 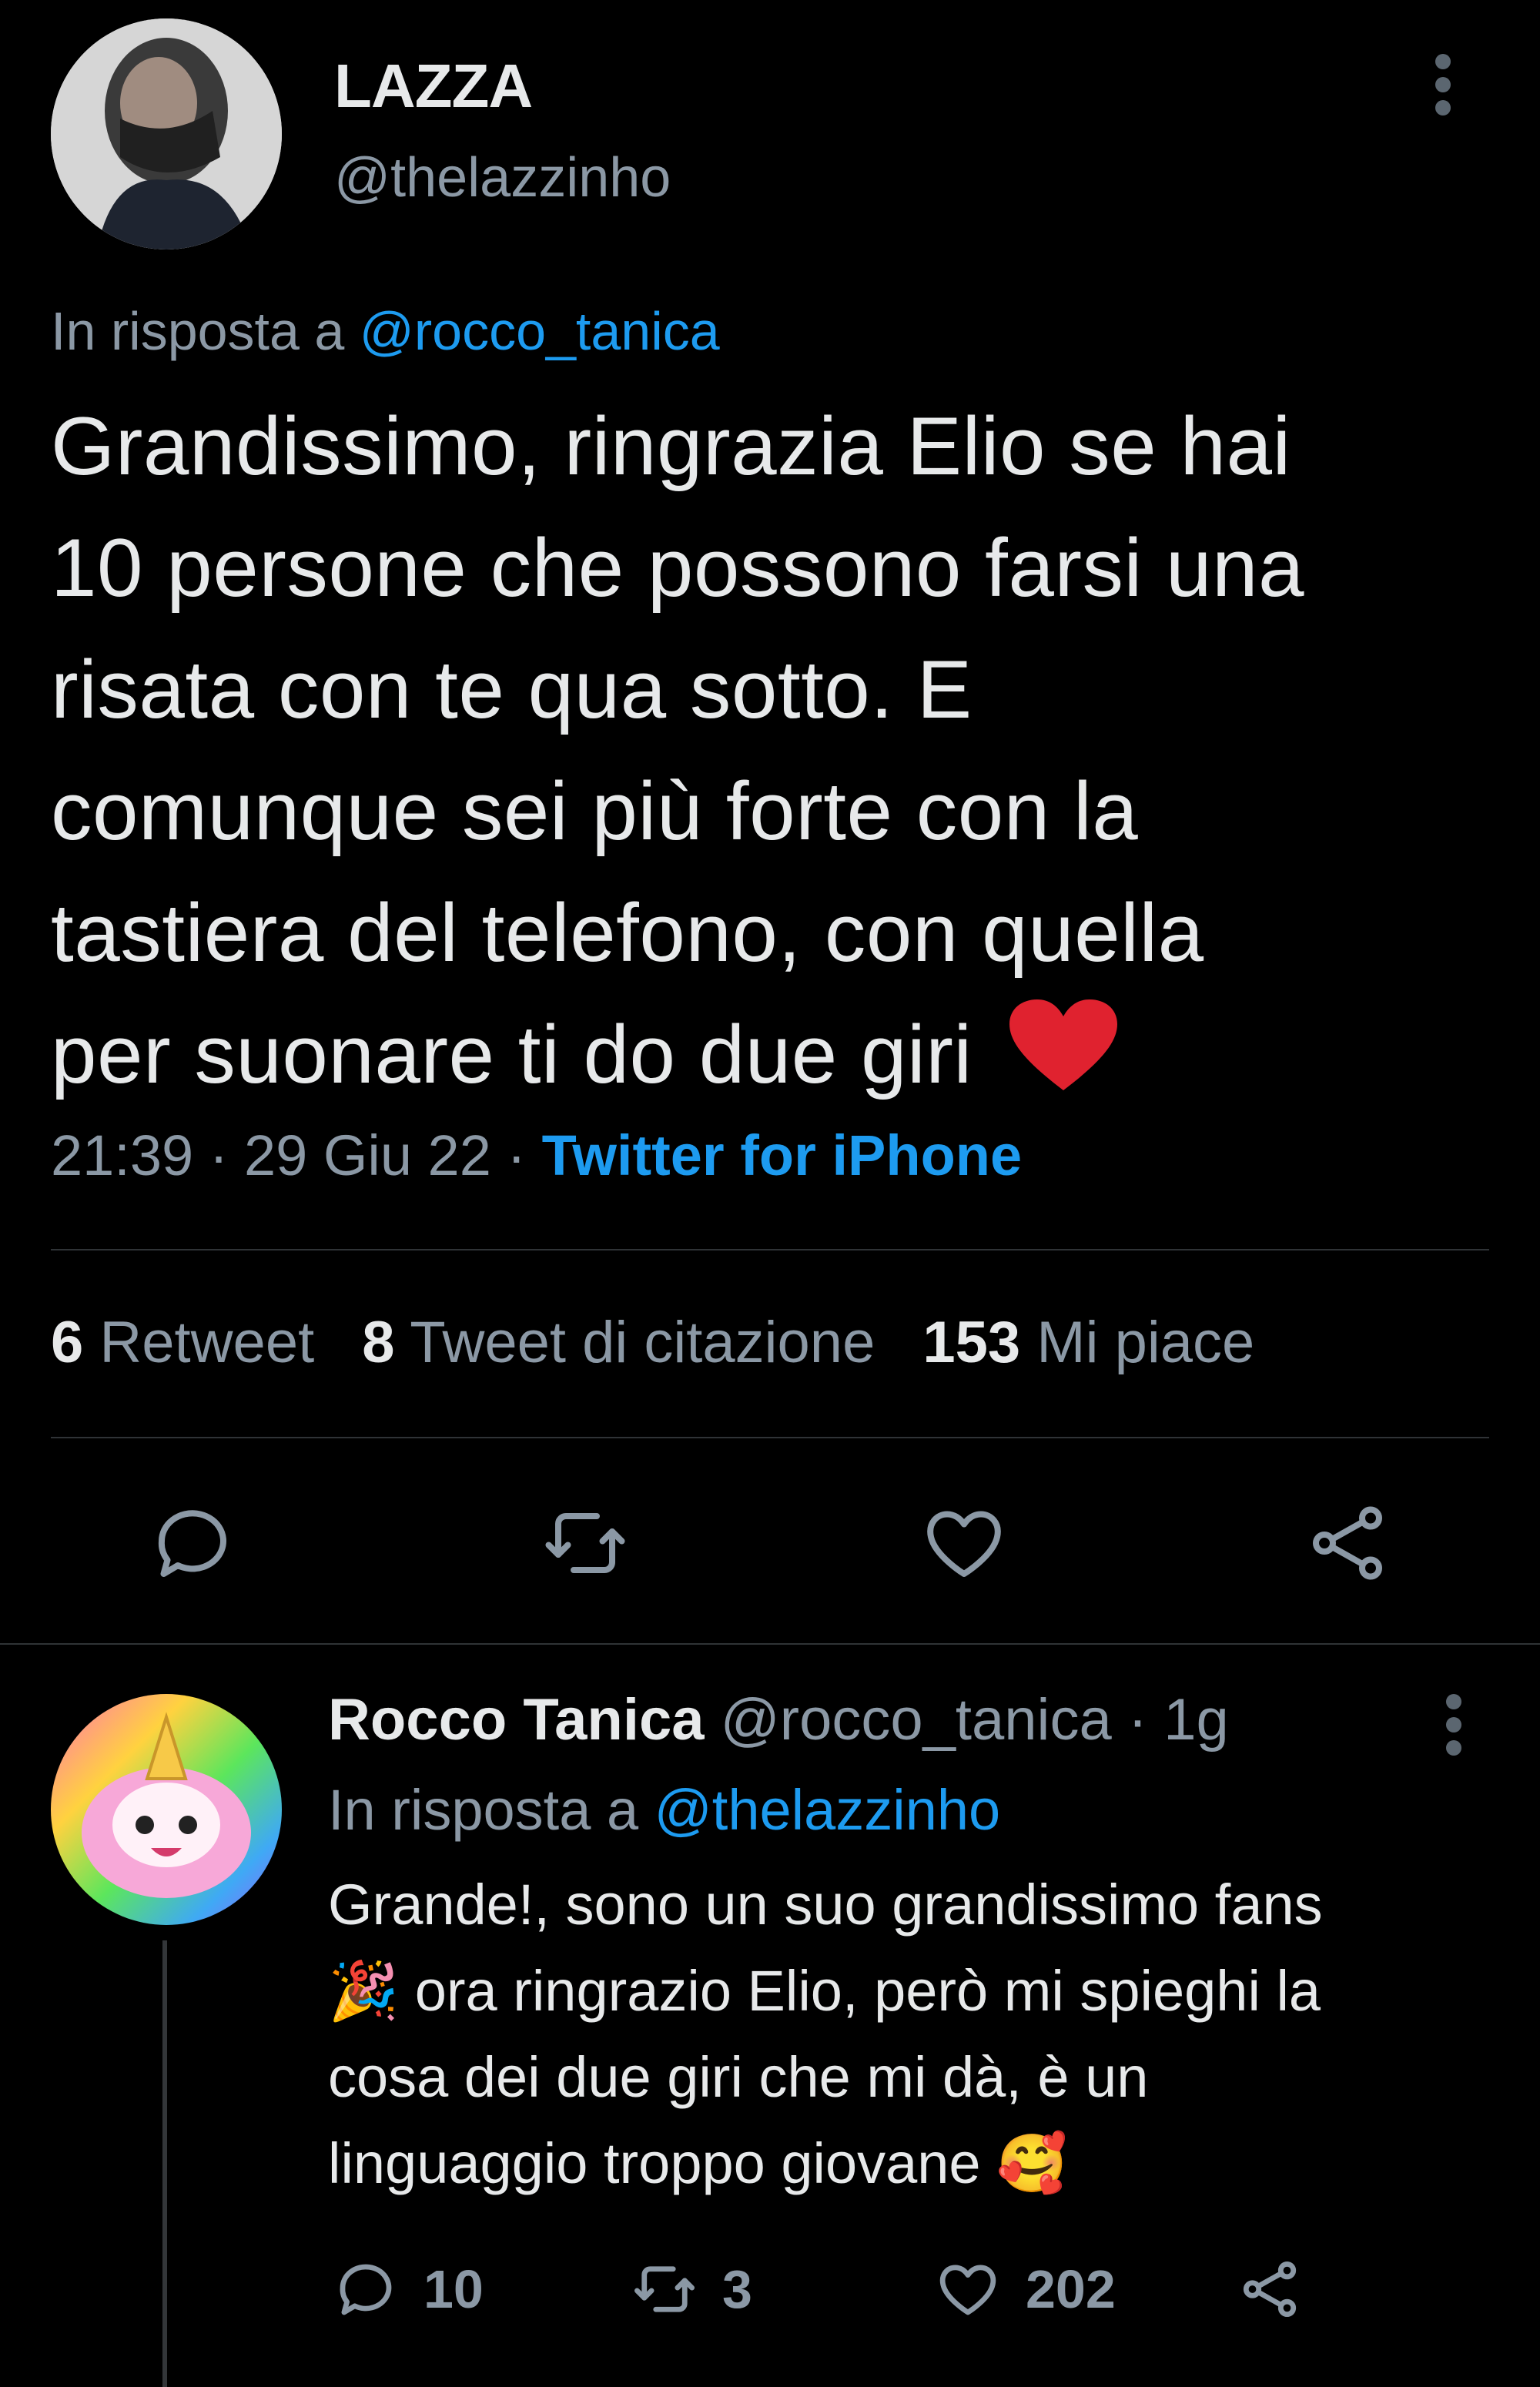 What do you see at coordinates (434, 86) in the screenshot?
I see `author-name: LAZZA` at bounding box center [434, 86].